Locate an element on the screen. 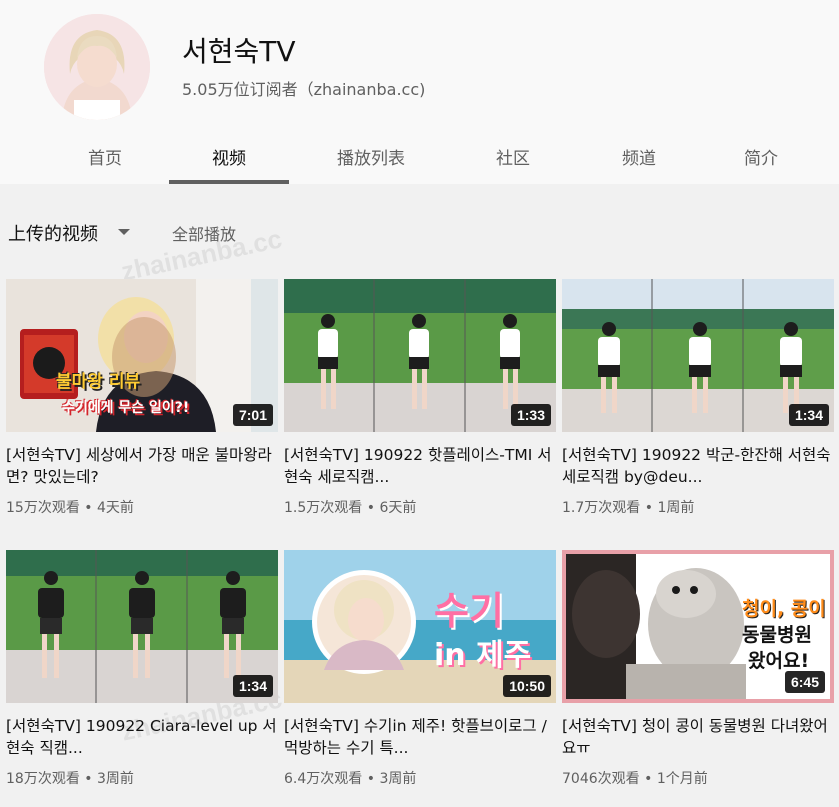  video-title: [서현숙TV] 청이 콩이 동물병원 다녀왔어요ㅠ is located at coordinates (698, 737).